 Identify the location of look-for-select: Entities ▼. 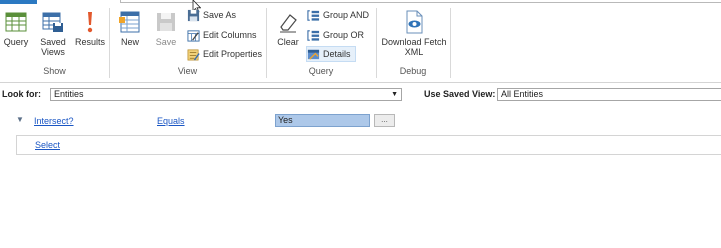
(226, 94).